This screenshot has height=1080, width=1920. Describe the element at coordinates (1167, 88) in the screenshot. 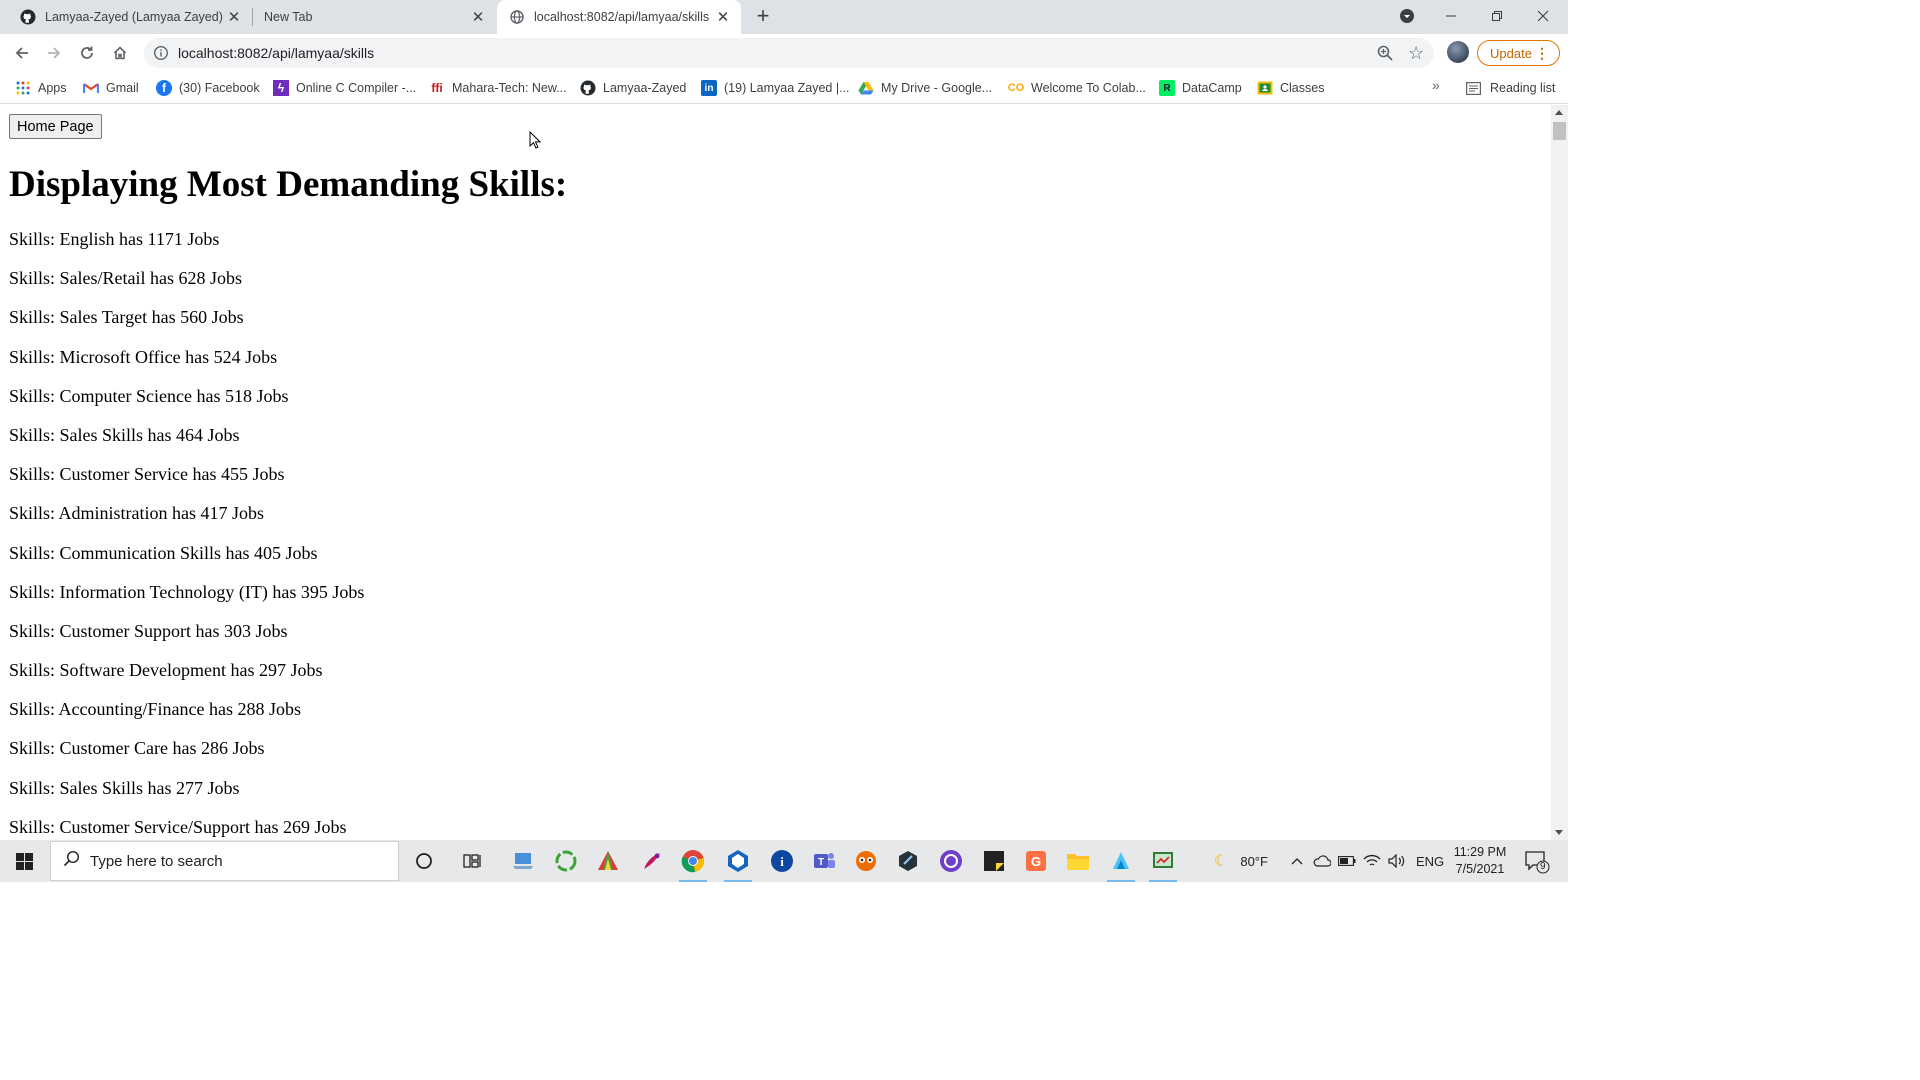

I see `datacamp-icon: R` at that location.